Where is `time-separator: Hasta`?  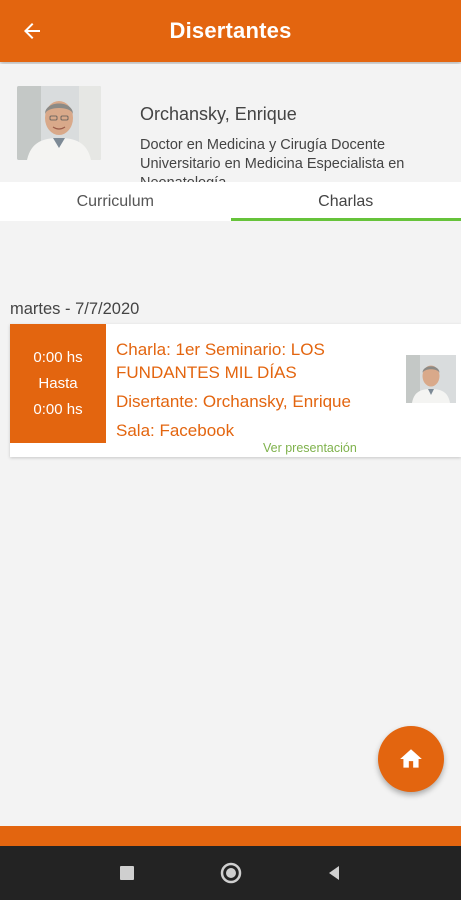 time-separator: Hasta is located at coordinates (58, 383).